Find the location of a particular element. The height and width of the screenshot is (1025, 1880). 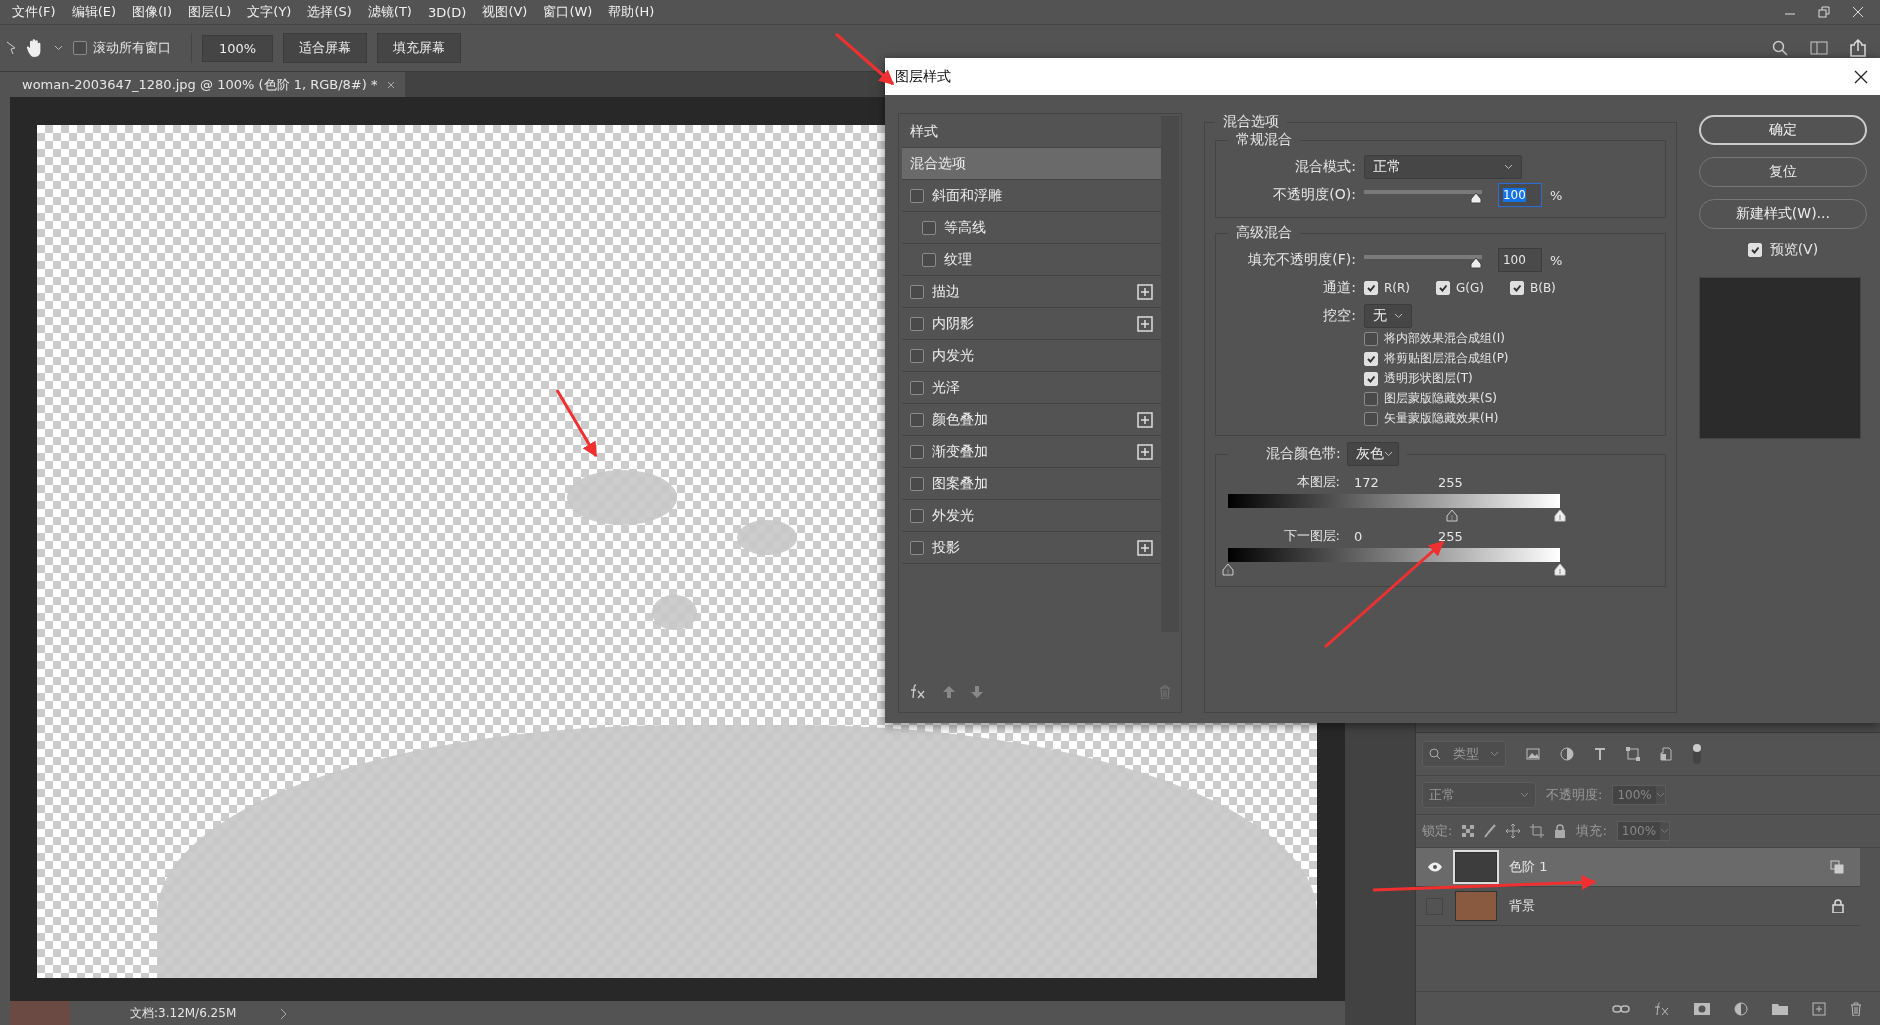

smart-object-icon is located at coordinates (1666, 754).